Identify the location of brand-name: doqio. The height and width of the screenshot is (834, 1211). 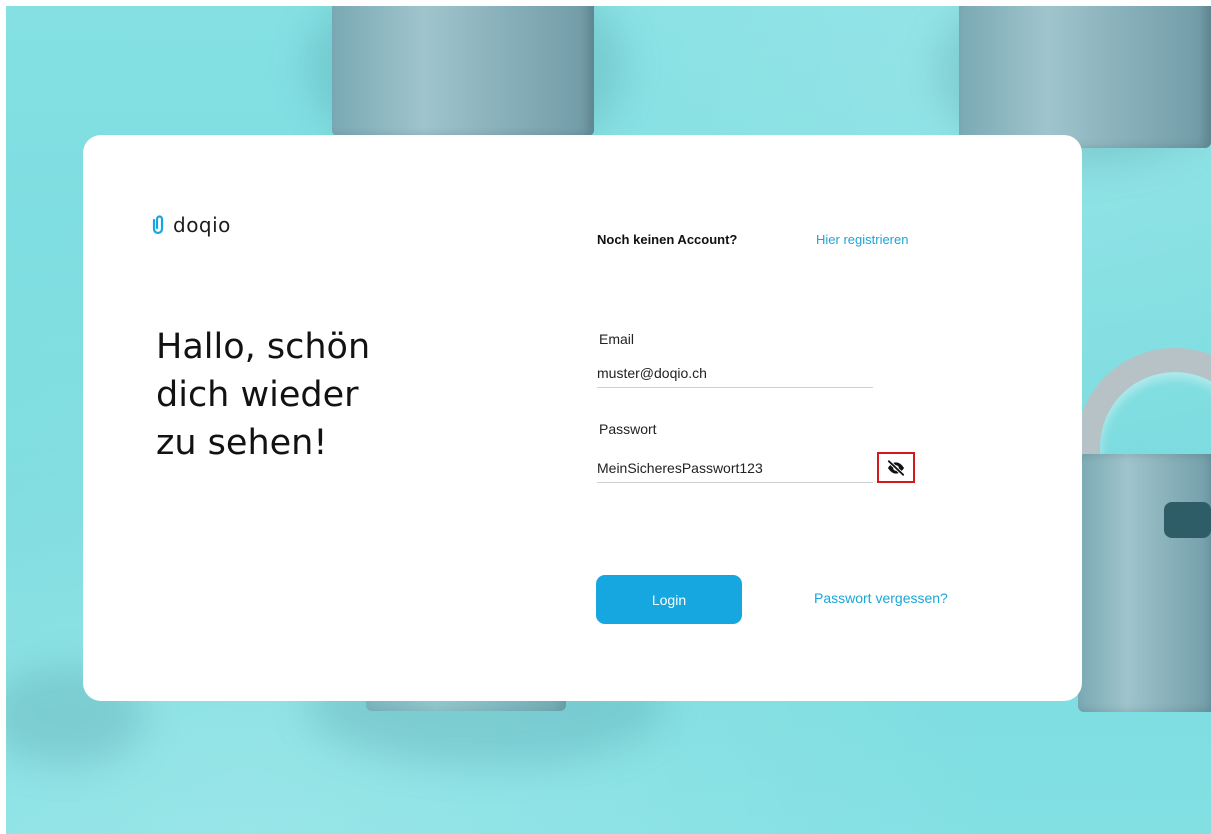
(202, 225).